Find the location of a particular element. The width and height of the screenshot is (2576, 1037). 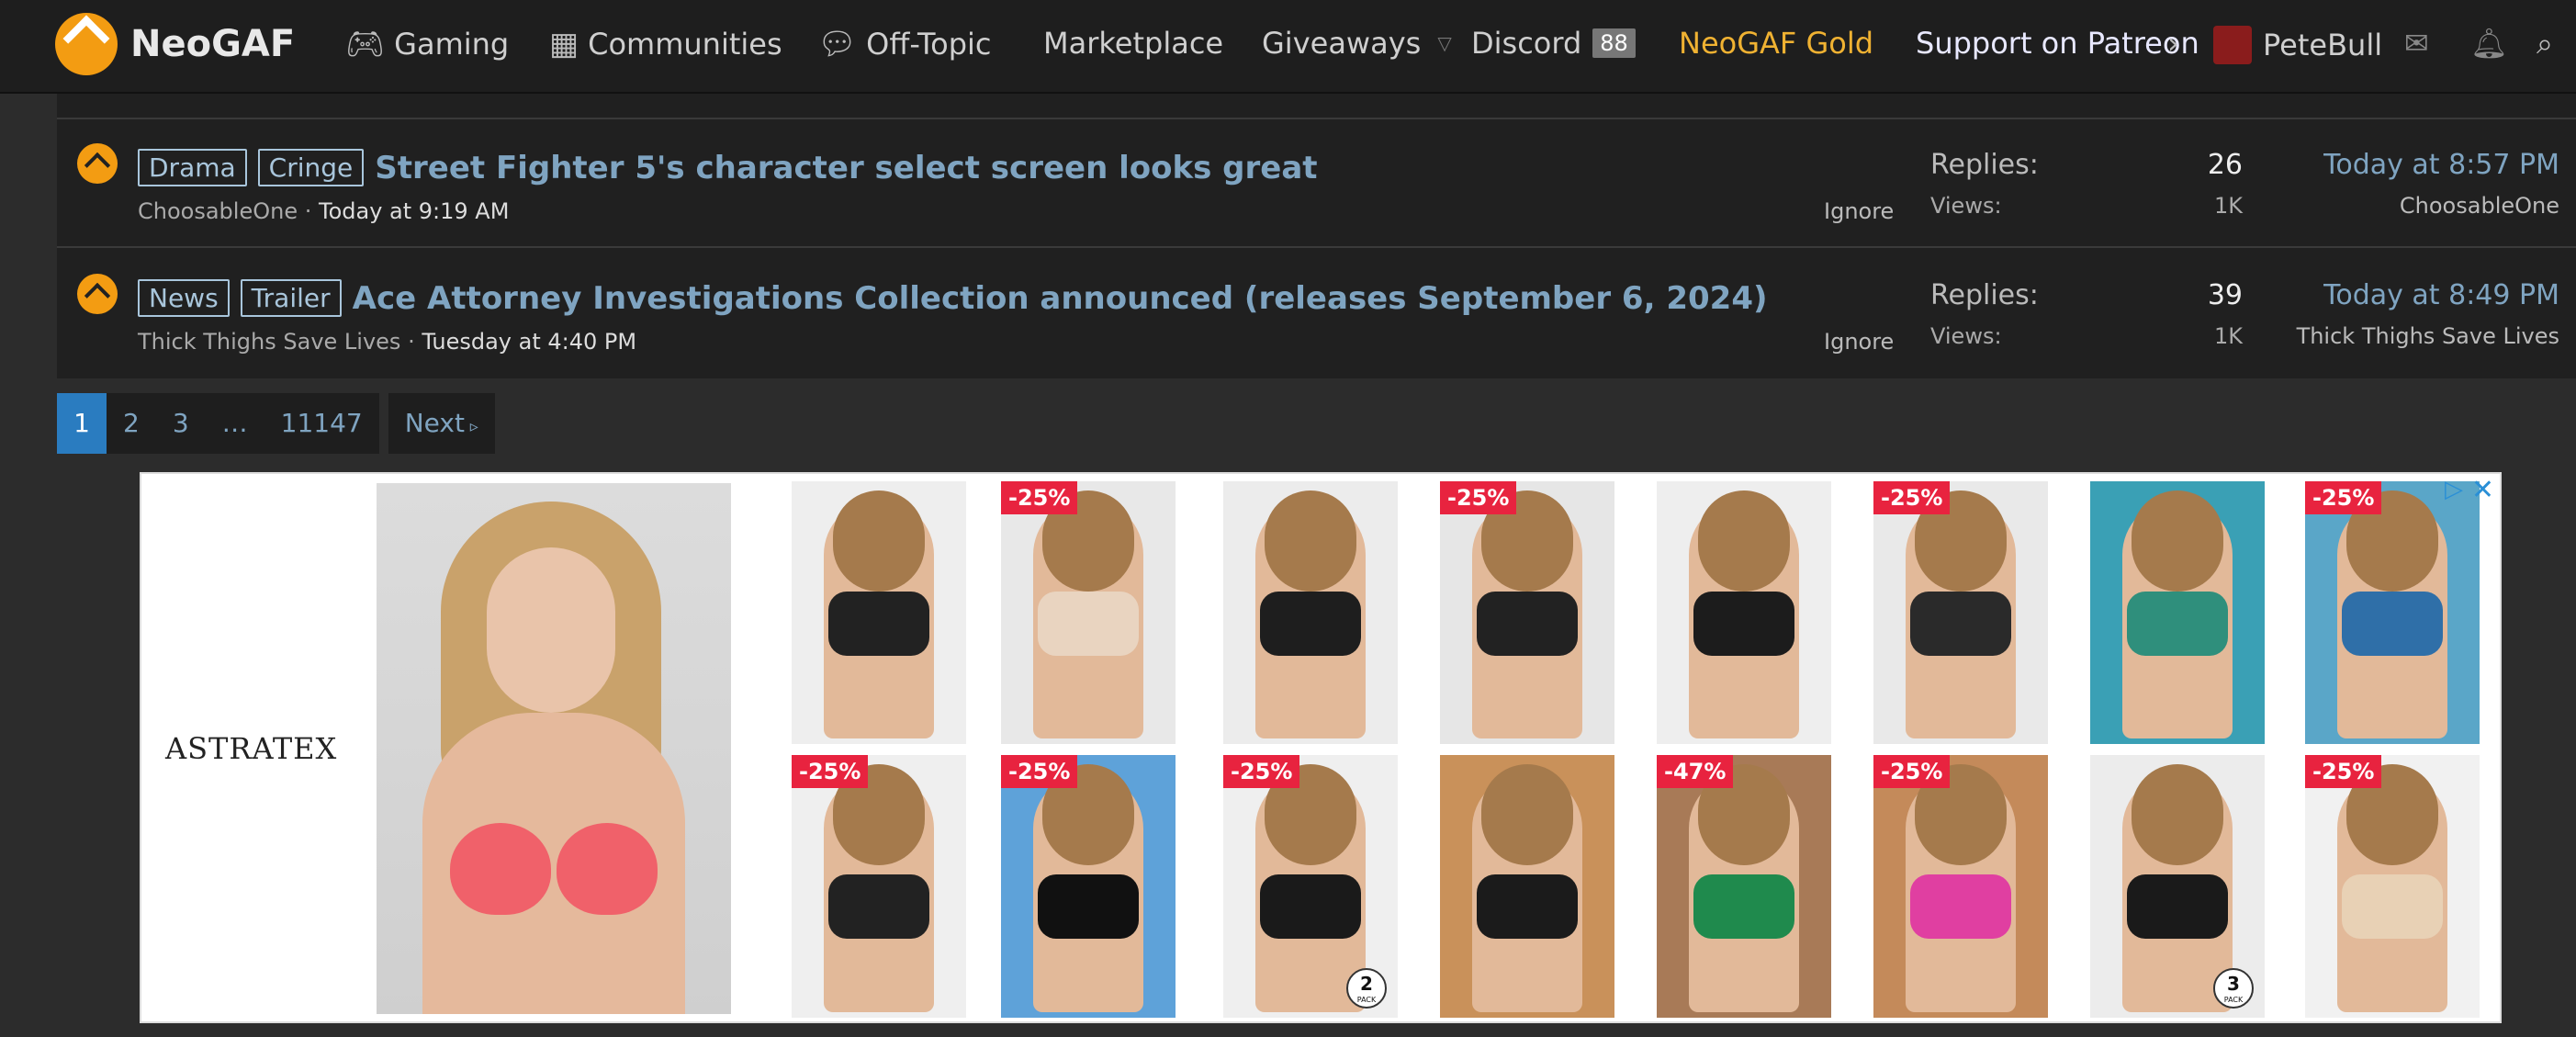

nav-gold-label: NeoGAF Gold is located at coordinates (1776, 43).